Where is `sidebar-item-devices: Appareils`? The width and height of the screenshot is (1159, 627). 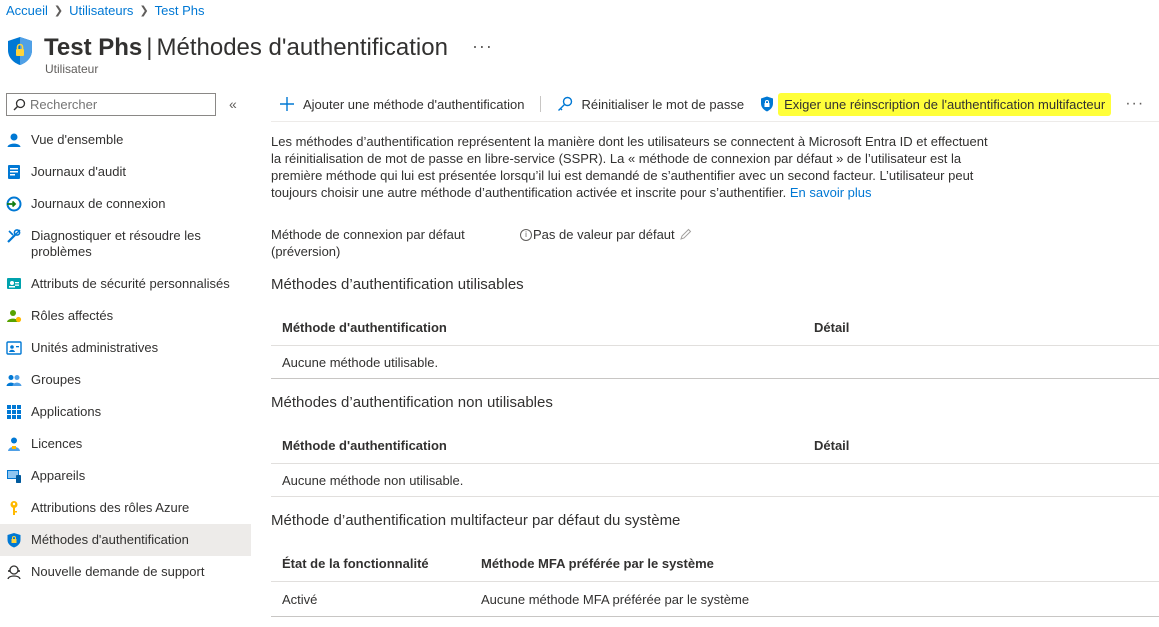 sidebar-item-devices: Appareils is located at coordinates (125, 476).